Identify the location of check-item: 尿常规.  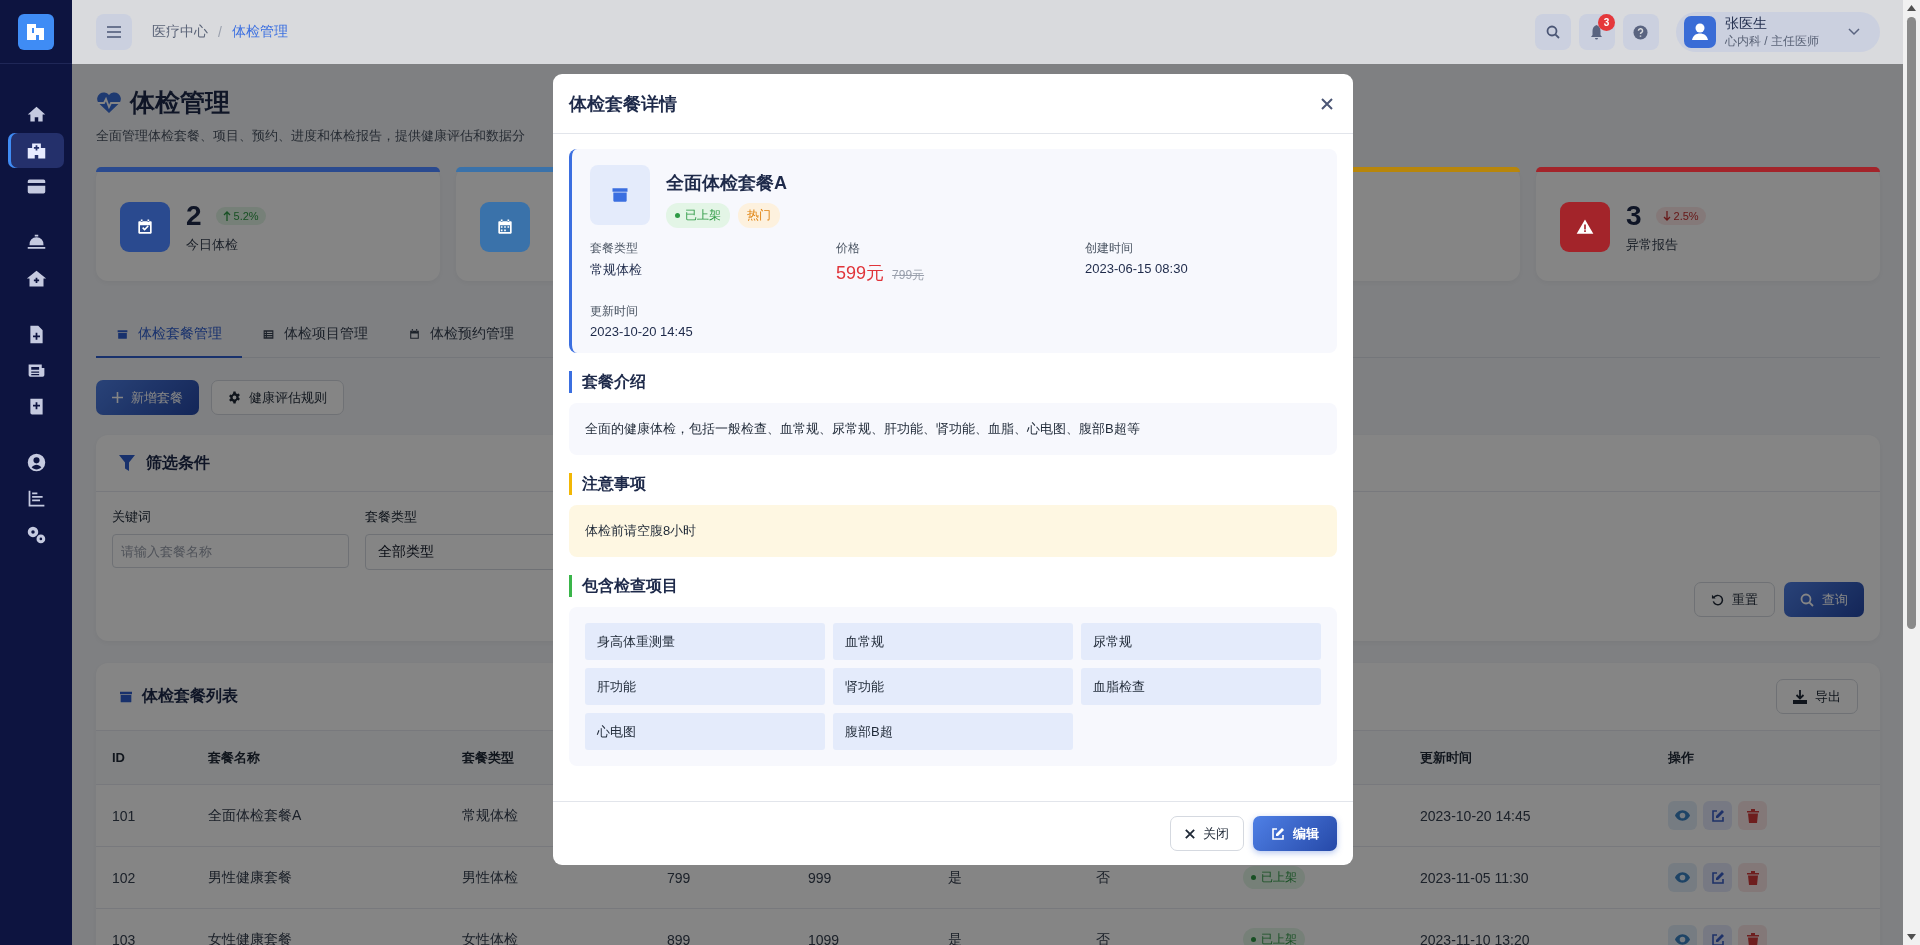
(1201, 641).